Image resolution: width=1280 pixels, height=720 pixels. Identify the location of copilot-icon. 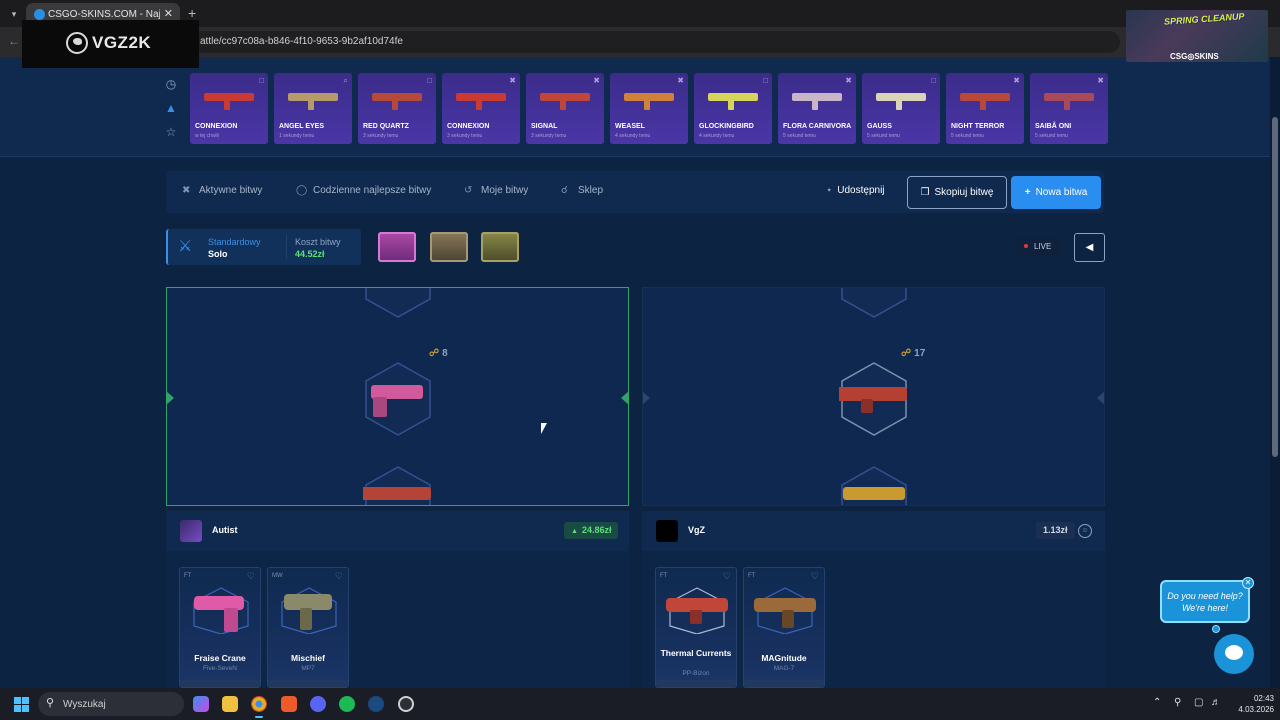
(201, 704).